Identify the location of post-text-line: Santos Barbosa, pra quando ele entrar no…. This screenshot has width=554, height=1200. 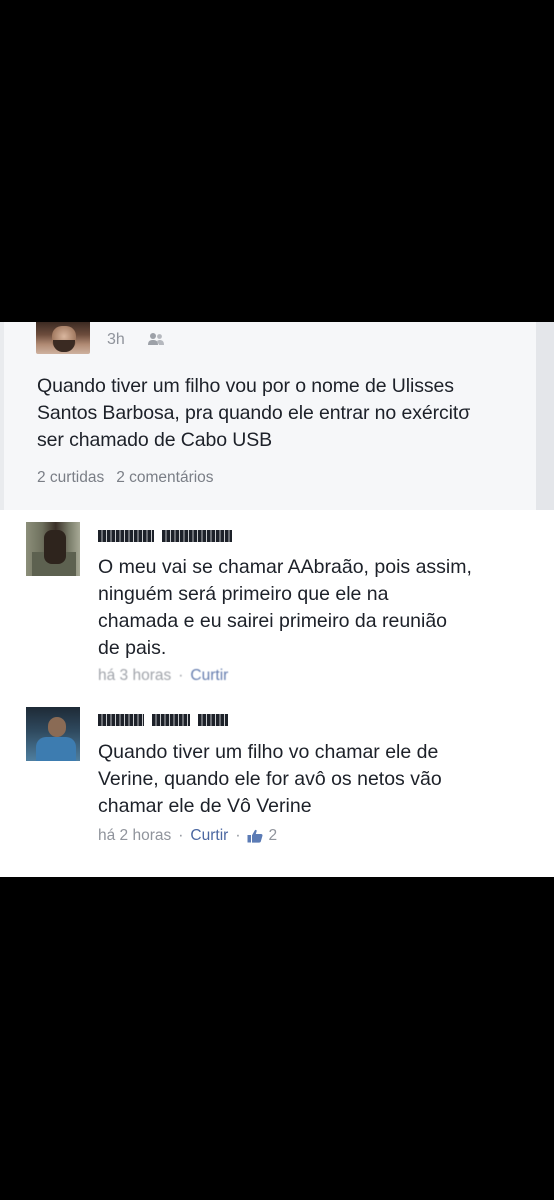
(254, 413).